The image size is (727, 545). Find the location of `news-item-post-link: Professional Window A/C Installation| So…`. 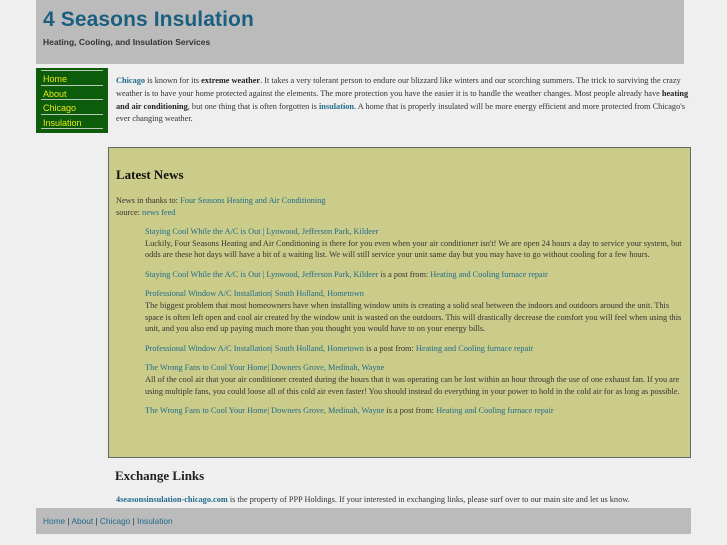

news-item-post-link: Professional Window A/C Installation| So… is located at coordinates (254, 348).